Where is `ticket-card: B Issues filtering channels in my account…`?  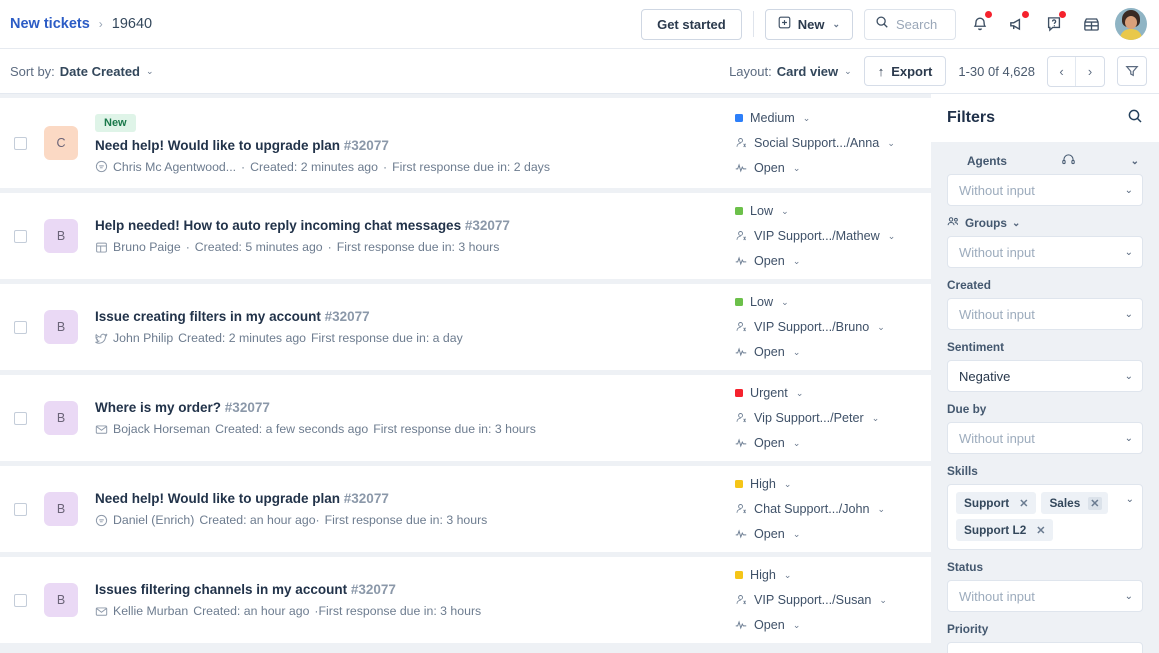 ticket-card: B Issues filtering channels in my account… is located at coordinates (465, 600).